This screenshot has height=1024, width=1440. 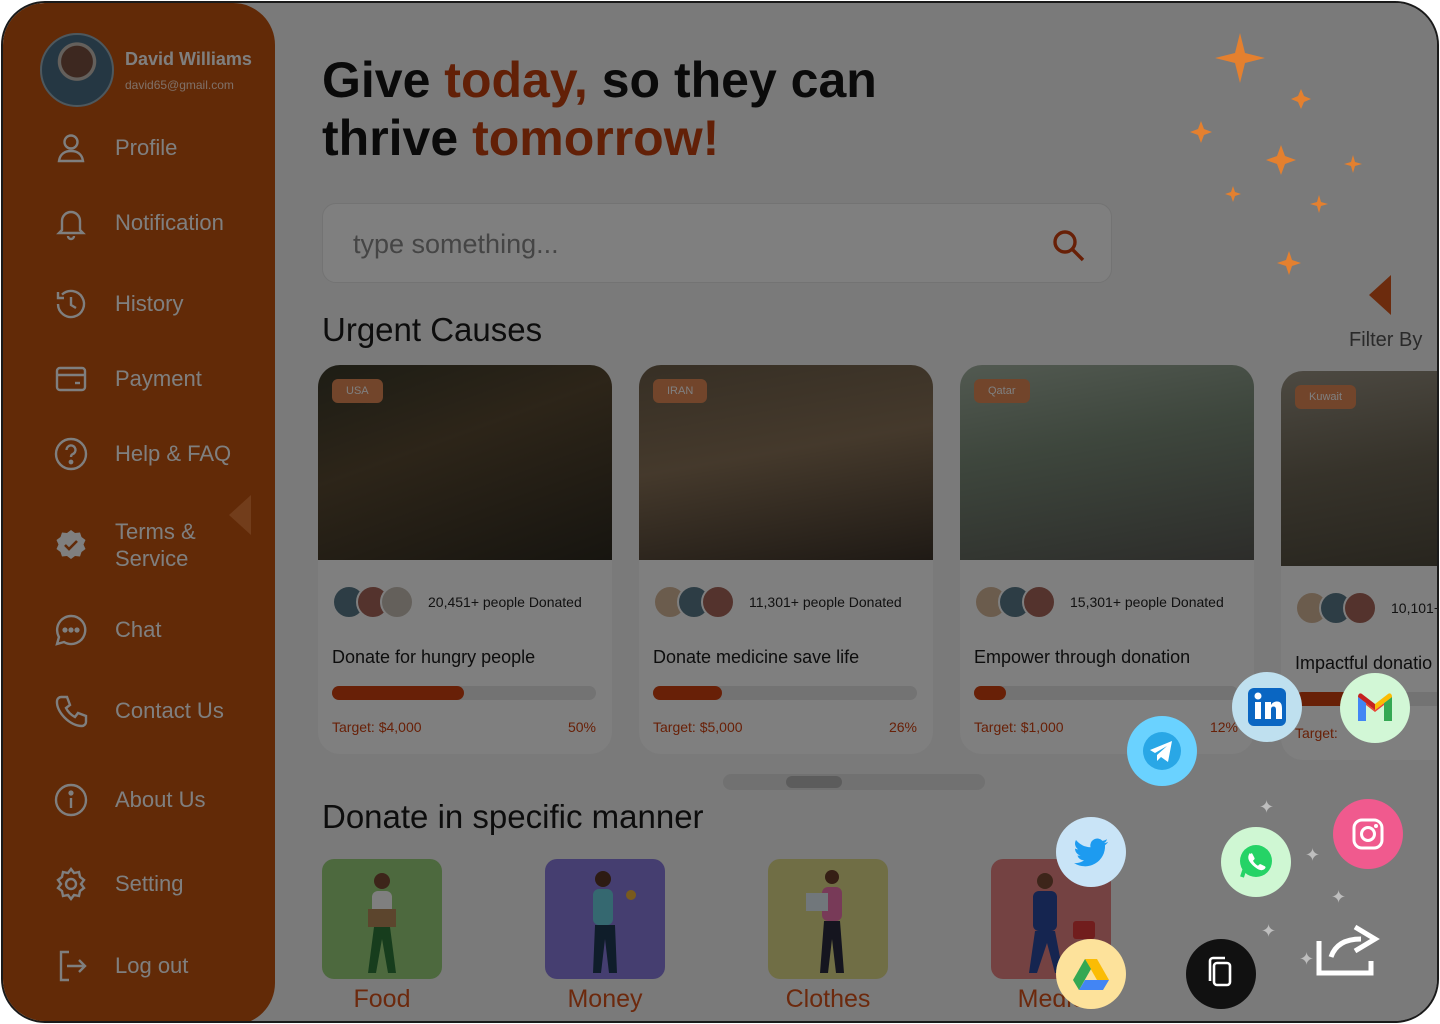 I want to click on google-drive-icon, so click(x=1091, y=974).